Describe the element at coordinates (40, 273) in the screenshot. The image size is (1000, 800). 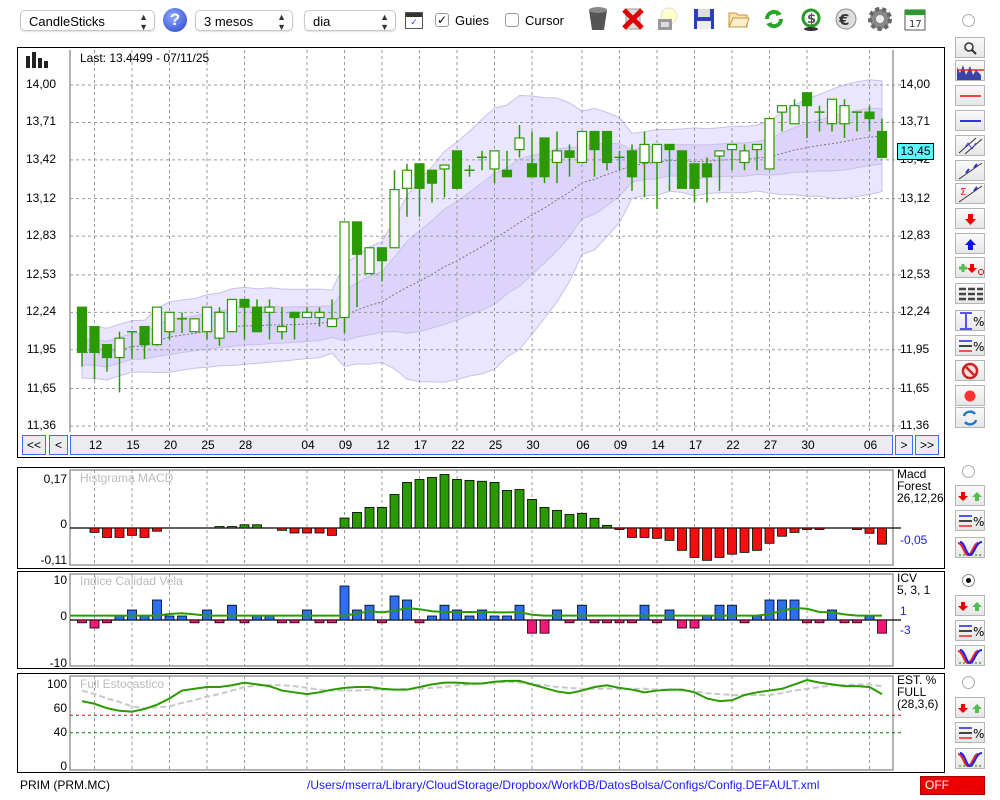
I see `price-tick-label: 12,53` at that location.